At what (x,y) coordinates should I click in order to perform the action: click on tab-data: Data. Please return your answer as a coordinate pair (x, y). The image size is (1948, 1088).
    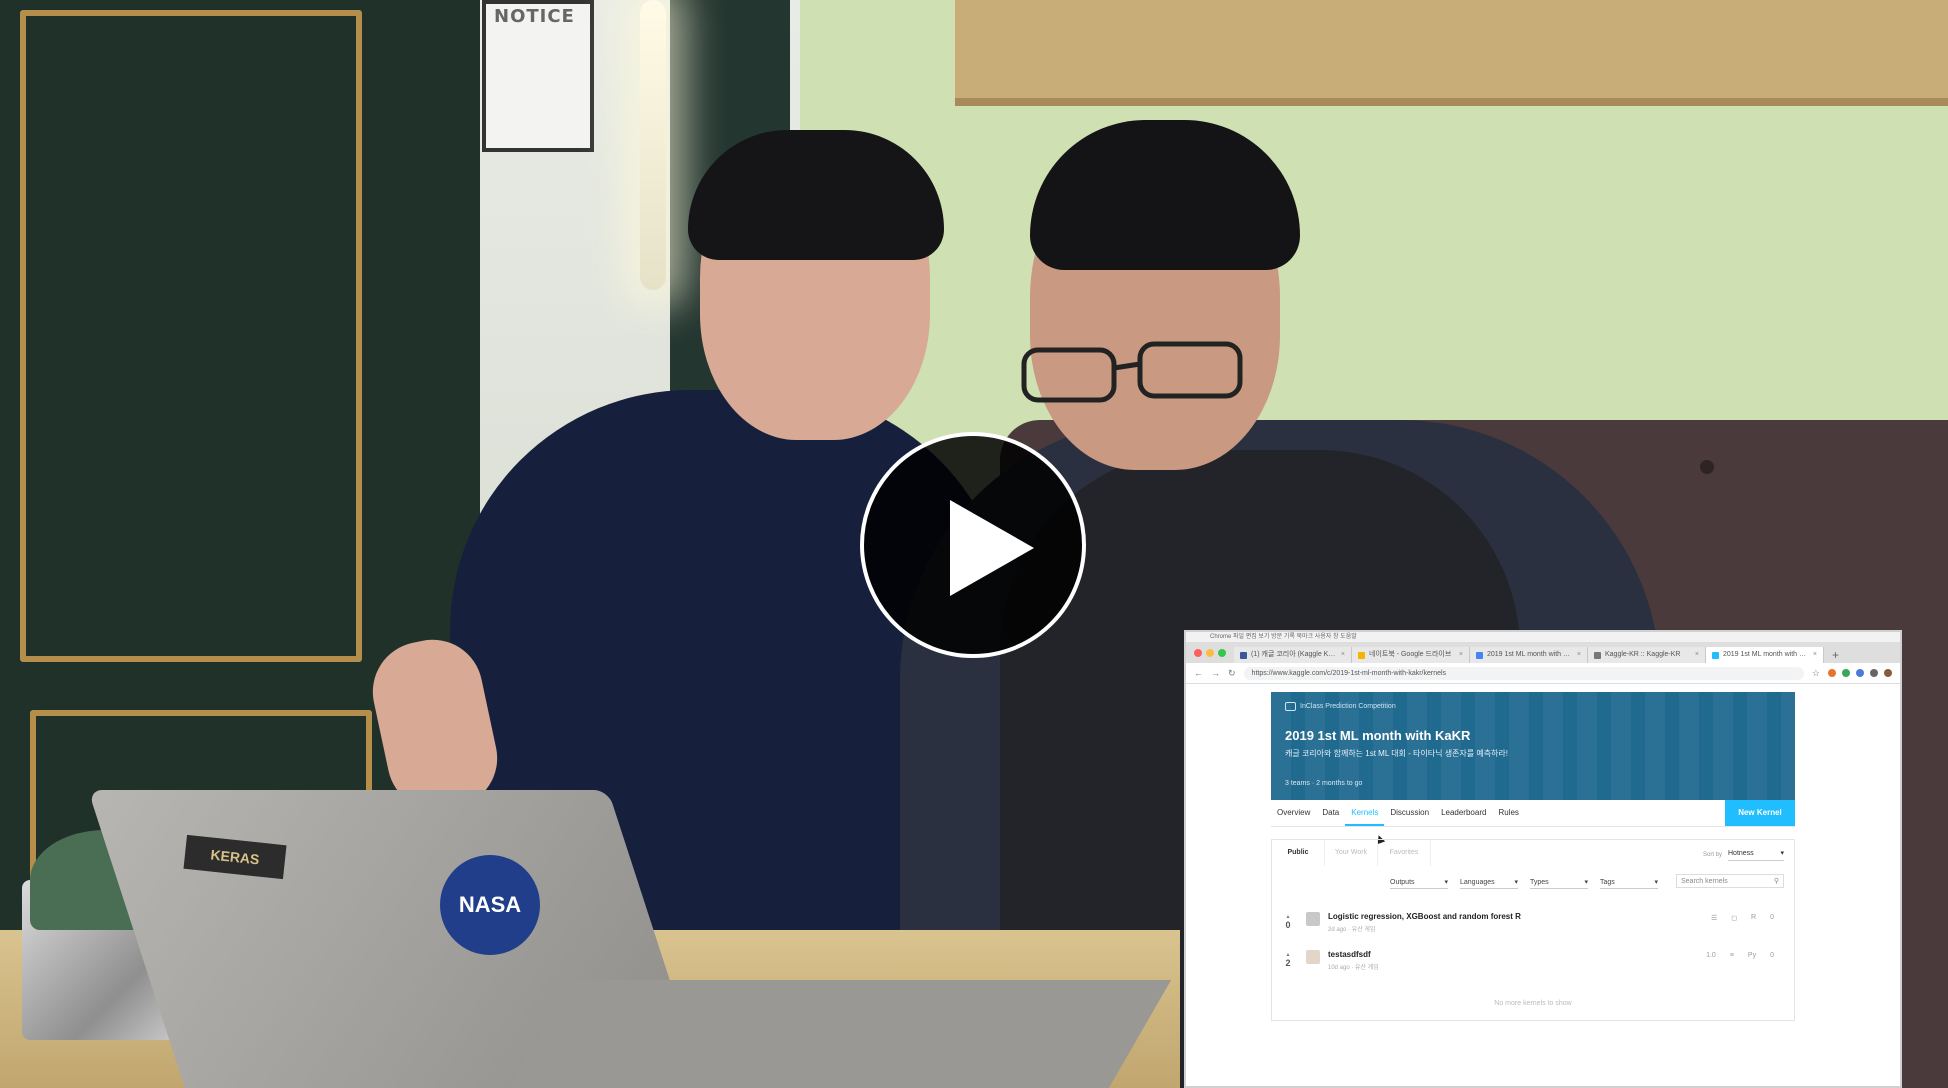
    Looking at the image, I should click on (1330, 813).